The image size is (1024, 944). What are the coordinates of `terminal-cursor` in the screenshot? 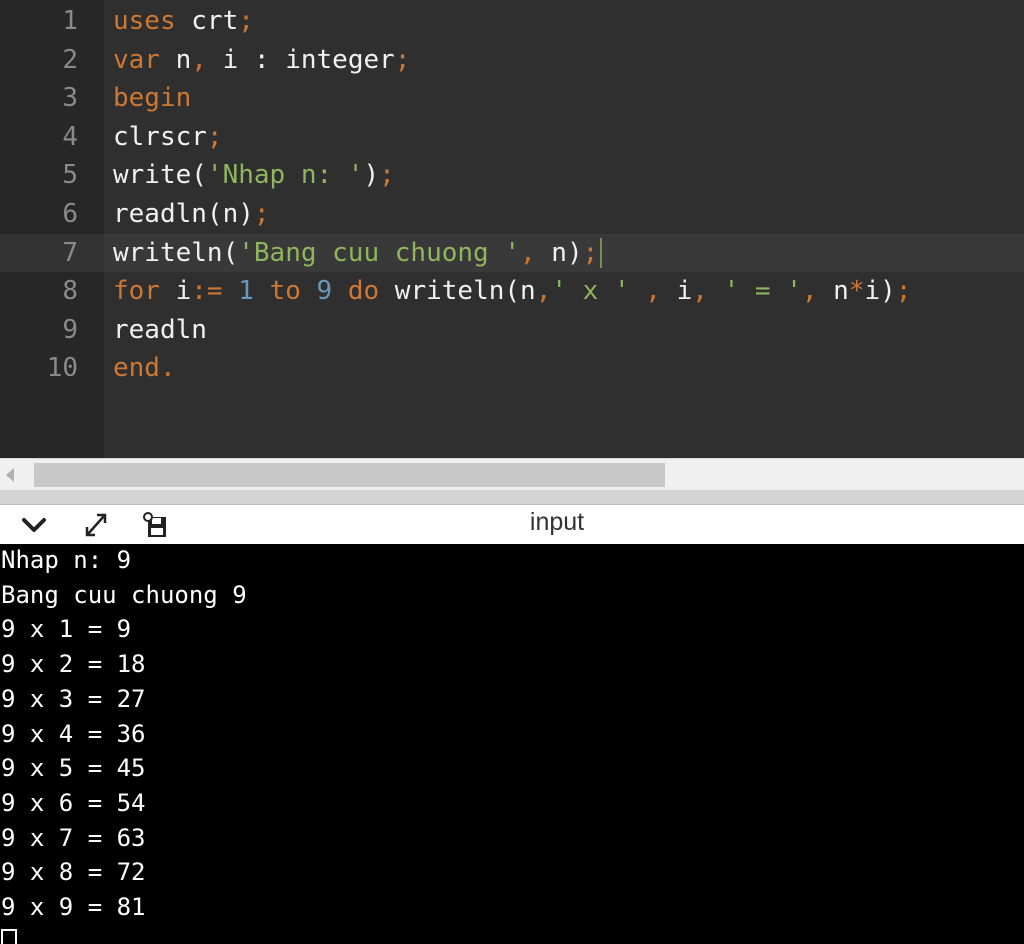 It's located at (9, 936).